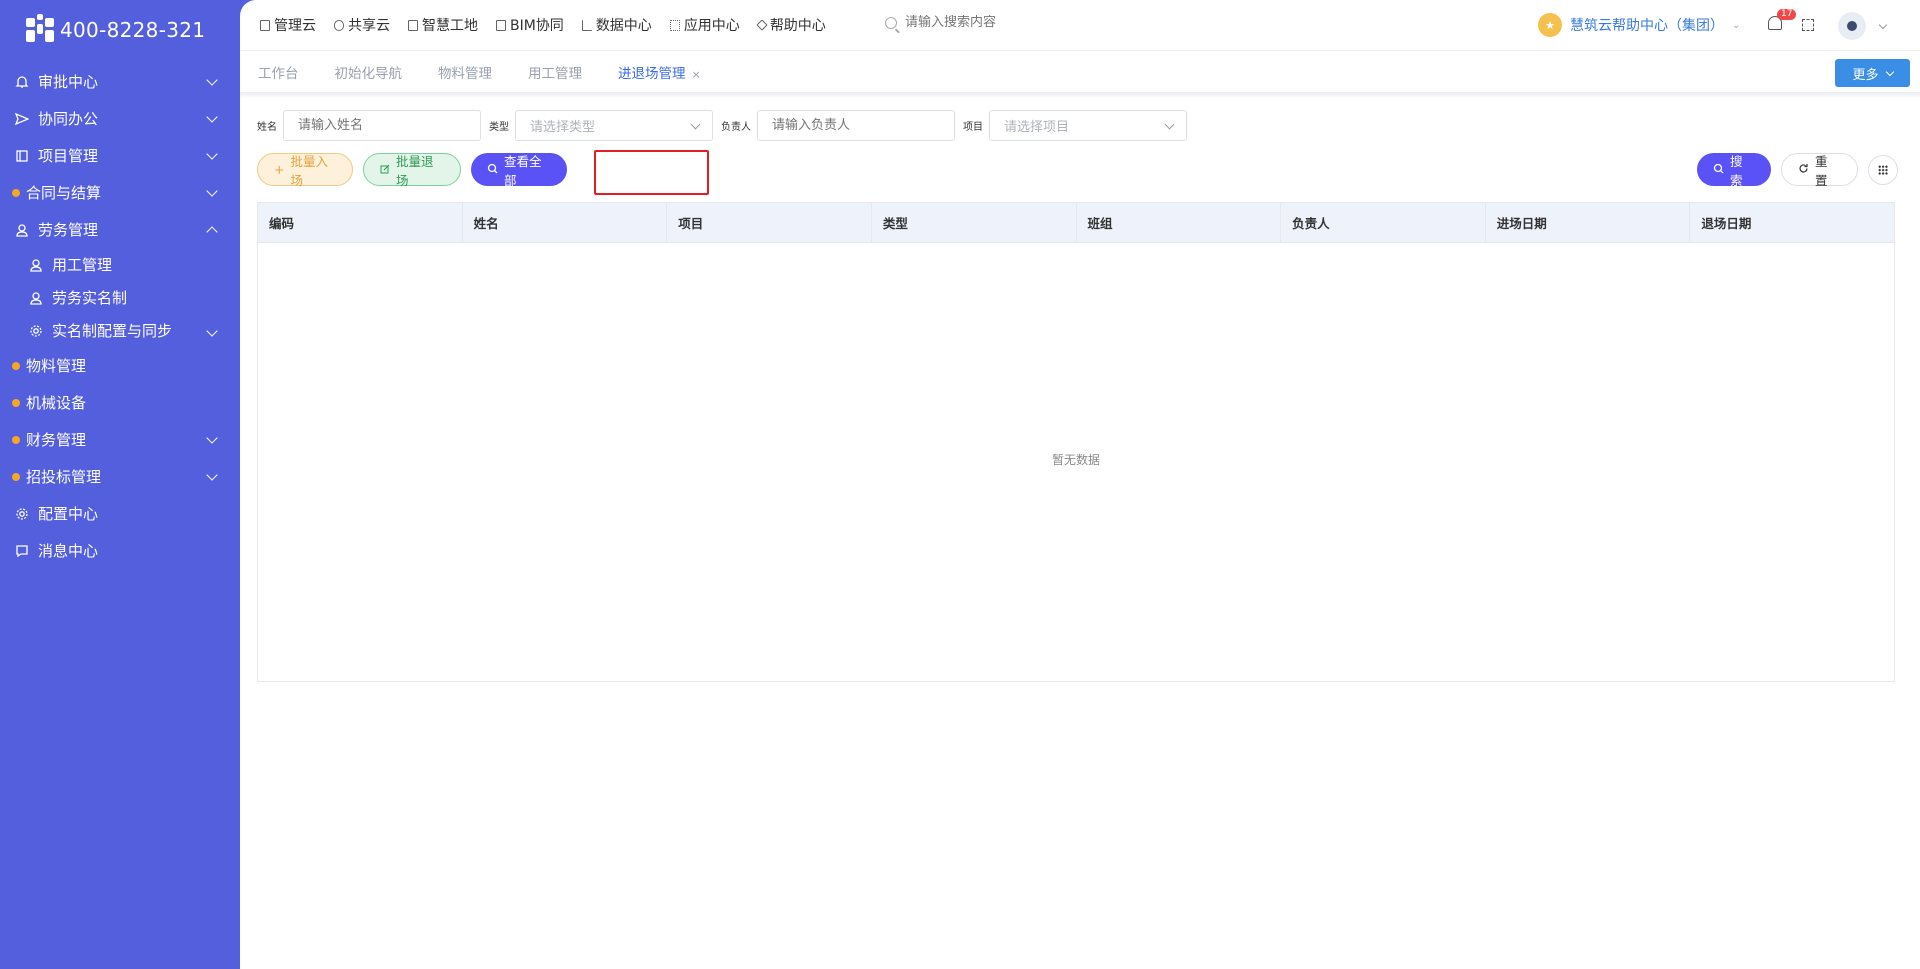 Image resolution: width=1920 pixels, height=969 pixels. I want to click on column-settings-button, so click(1883, 169).